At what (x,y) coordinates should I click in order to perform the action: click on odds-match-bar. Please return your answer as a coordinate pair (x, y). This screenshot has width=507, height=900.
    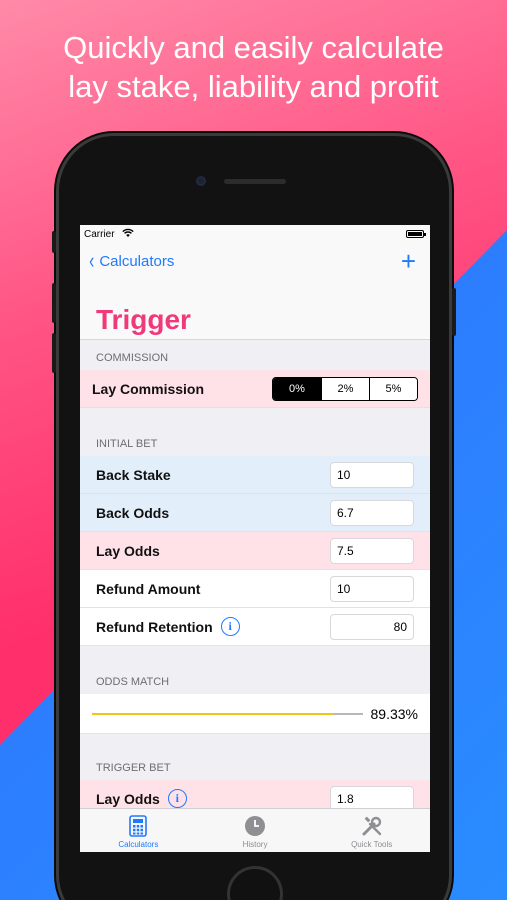
    Looking at the image, I should click on (227, 713).